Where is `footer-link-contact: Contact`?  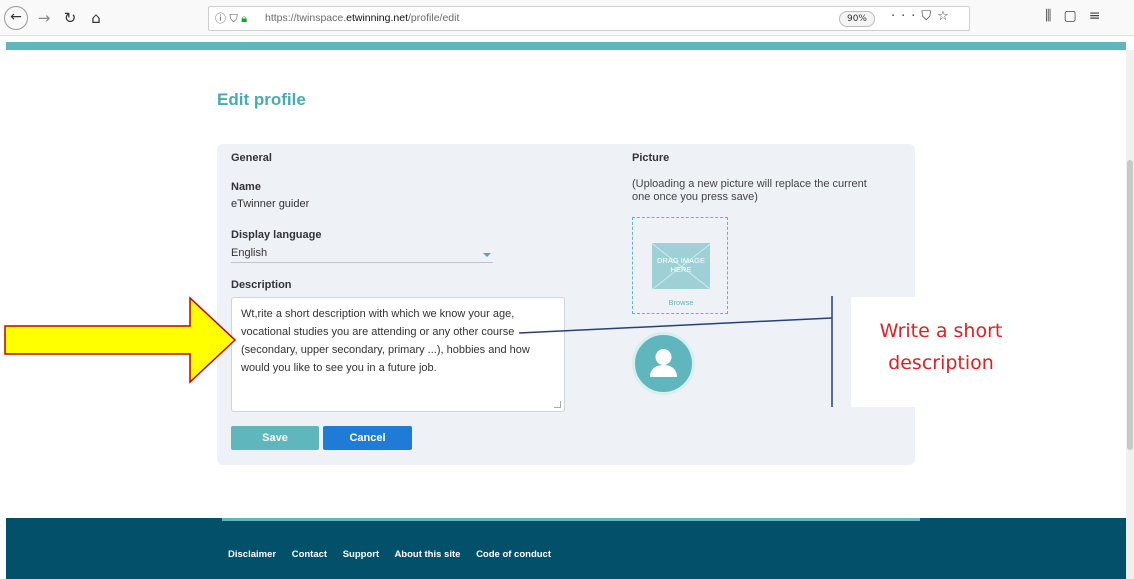 footer-link-contact: Contact is located at coordinates (309, 554).